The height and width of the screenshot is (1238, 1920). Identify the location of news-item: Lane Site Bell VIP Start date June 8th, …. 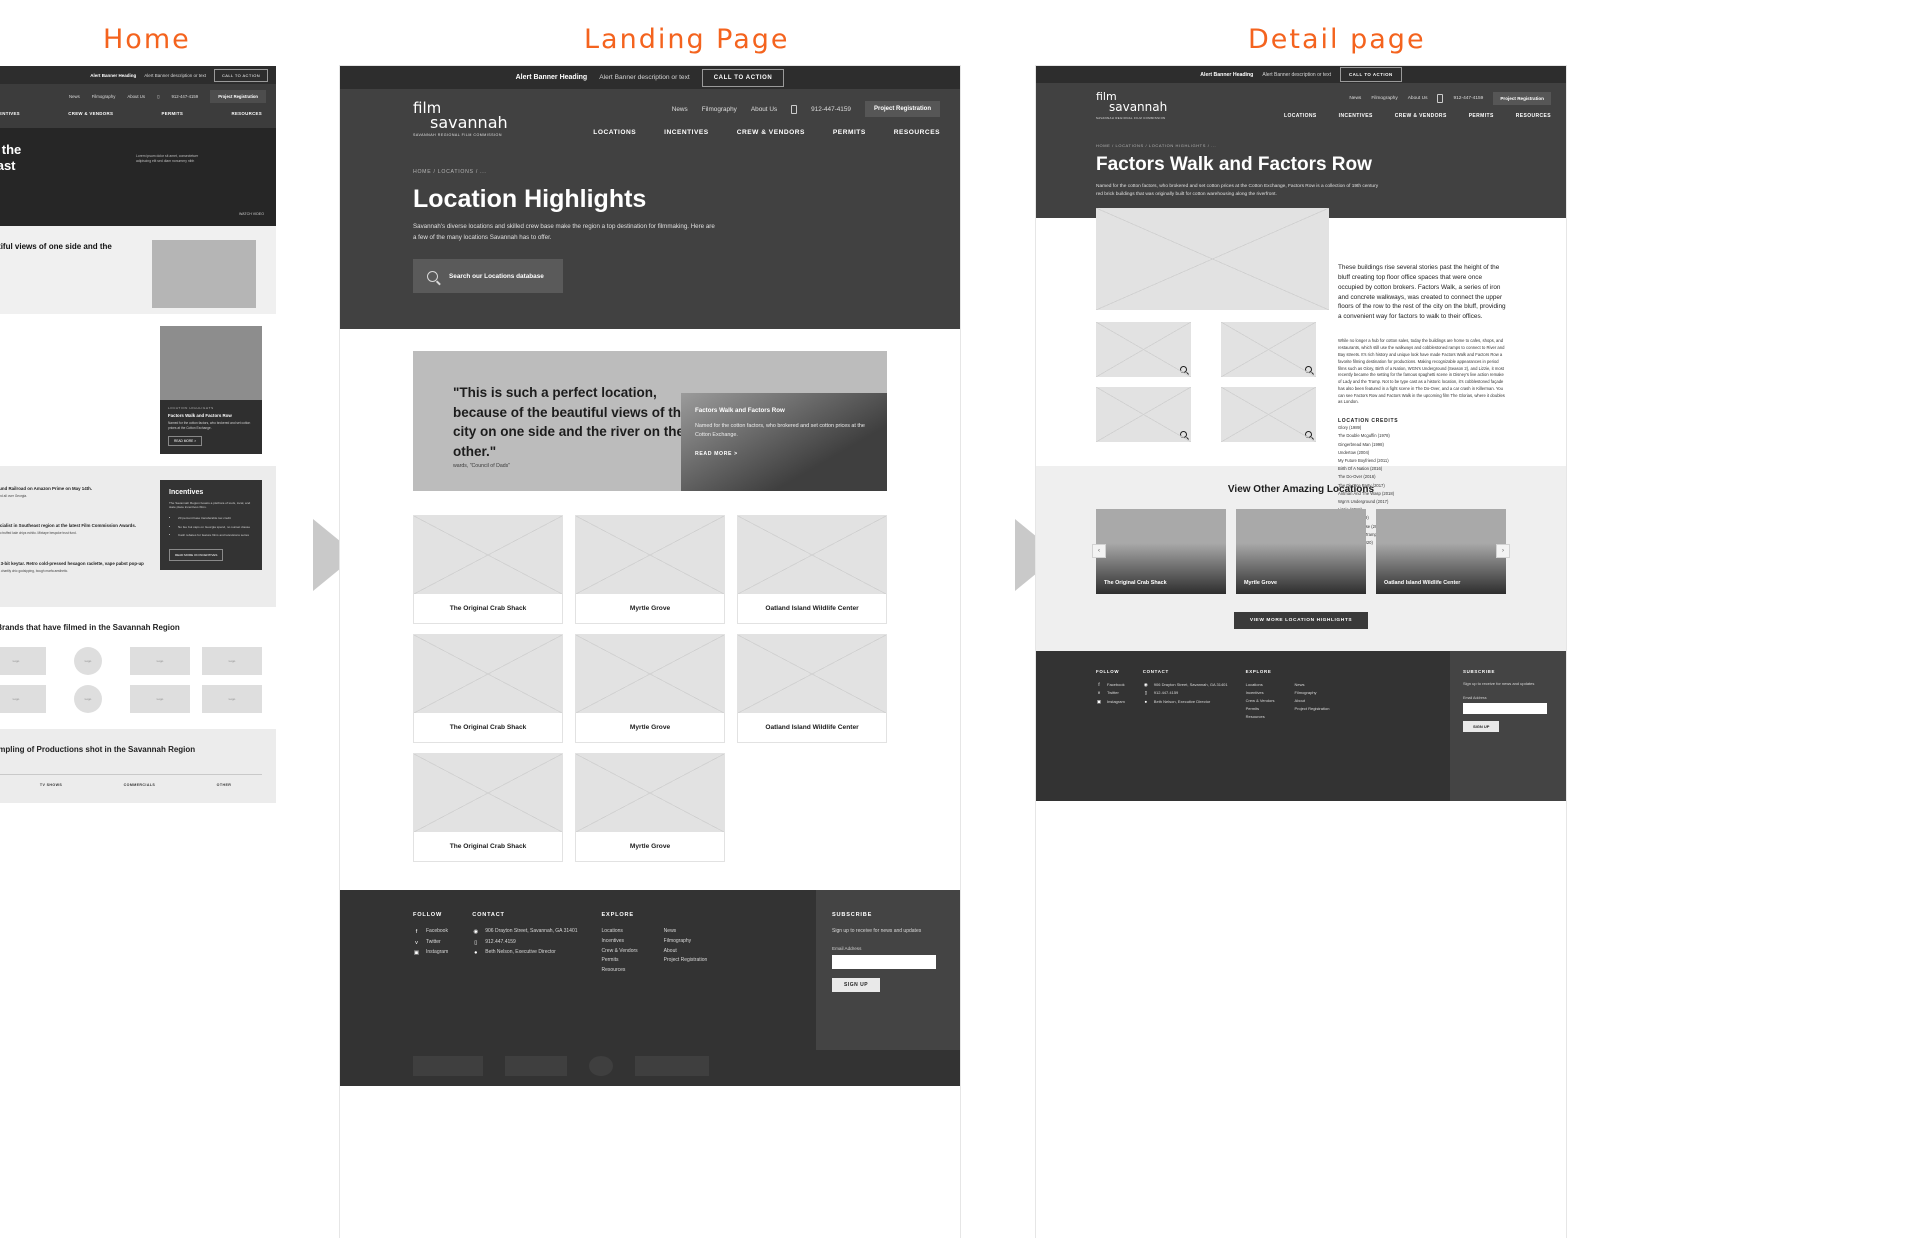
(75, 351).